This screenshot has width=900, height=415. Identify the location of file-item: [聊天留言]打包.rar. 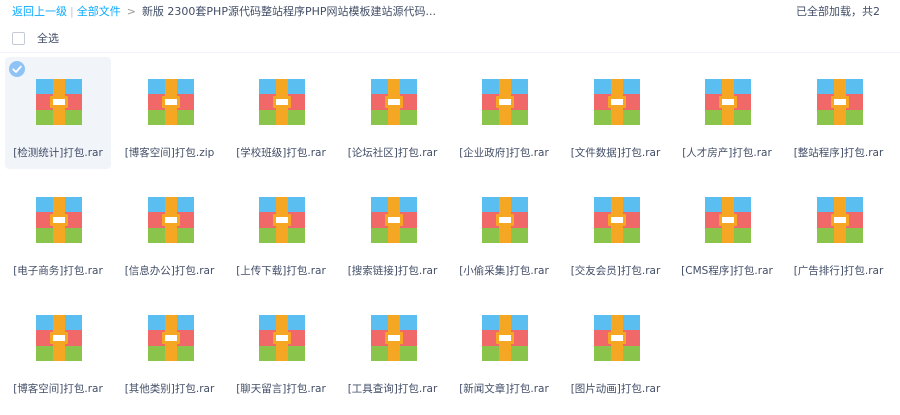
(281, 349).